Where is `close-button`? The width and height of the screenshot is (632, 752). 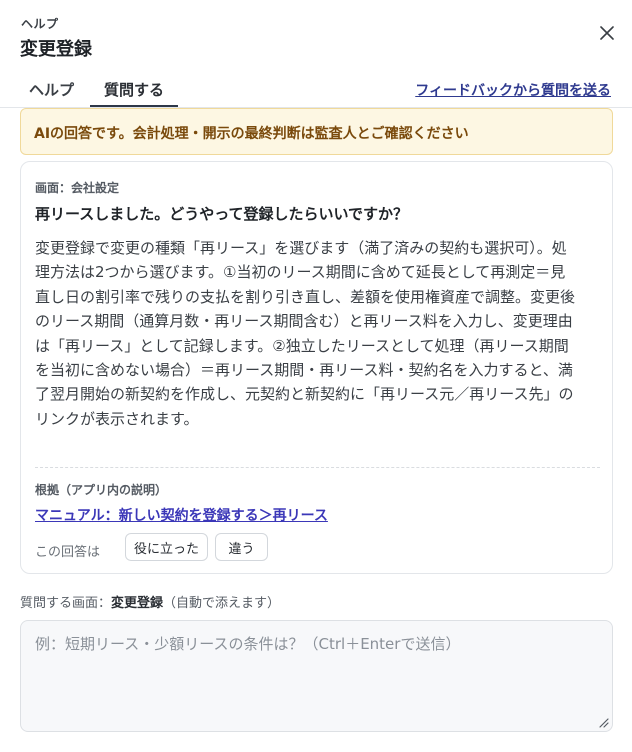
close-button is located at coordinates (607, 33).